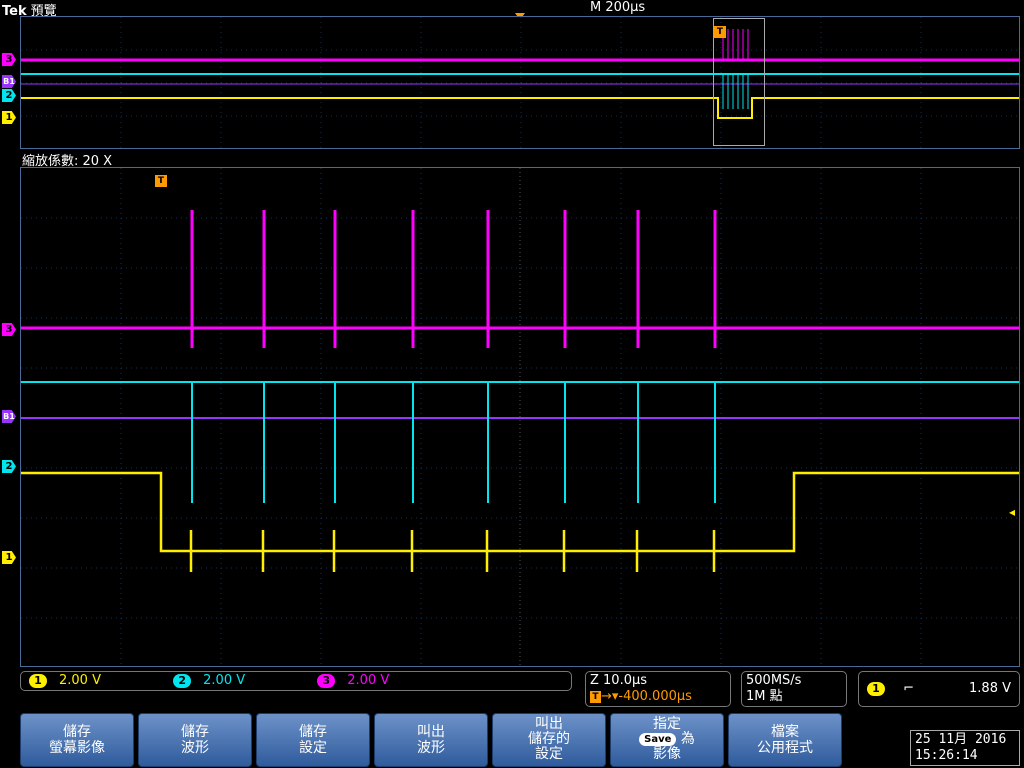 The image size is (1024, 768). Describe the element at coordinates (182, 680) in the screenshot. I see `ch2-chip: 2` at that location.